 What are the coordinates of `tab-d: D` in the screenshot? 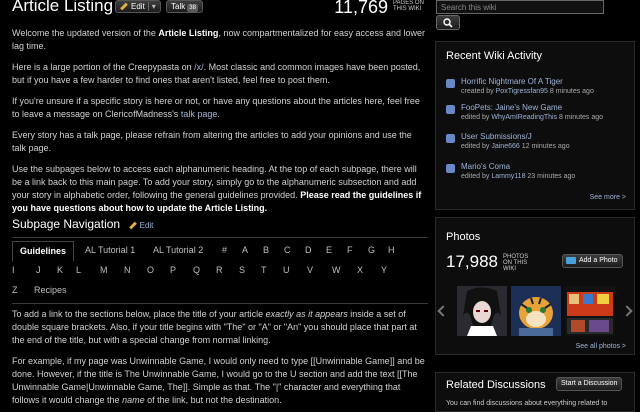 It's located at (308, 250).